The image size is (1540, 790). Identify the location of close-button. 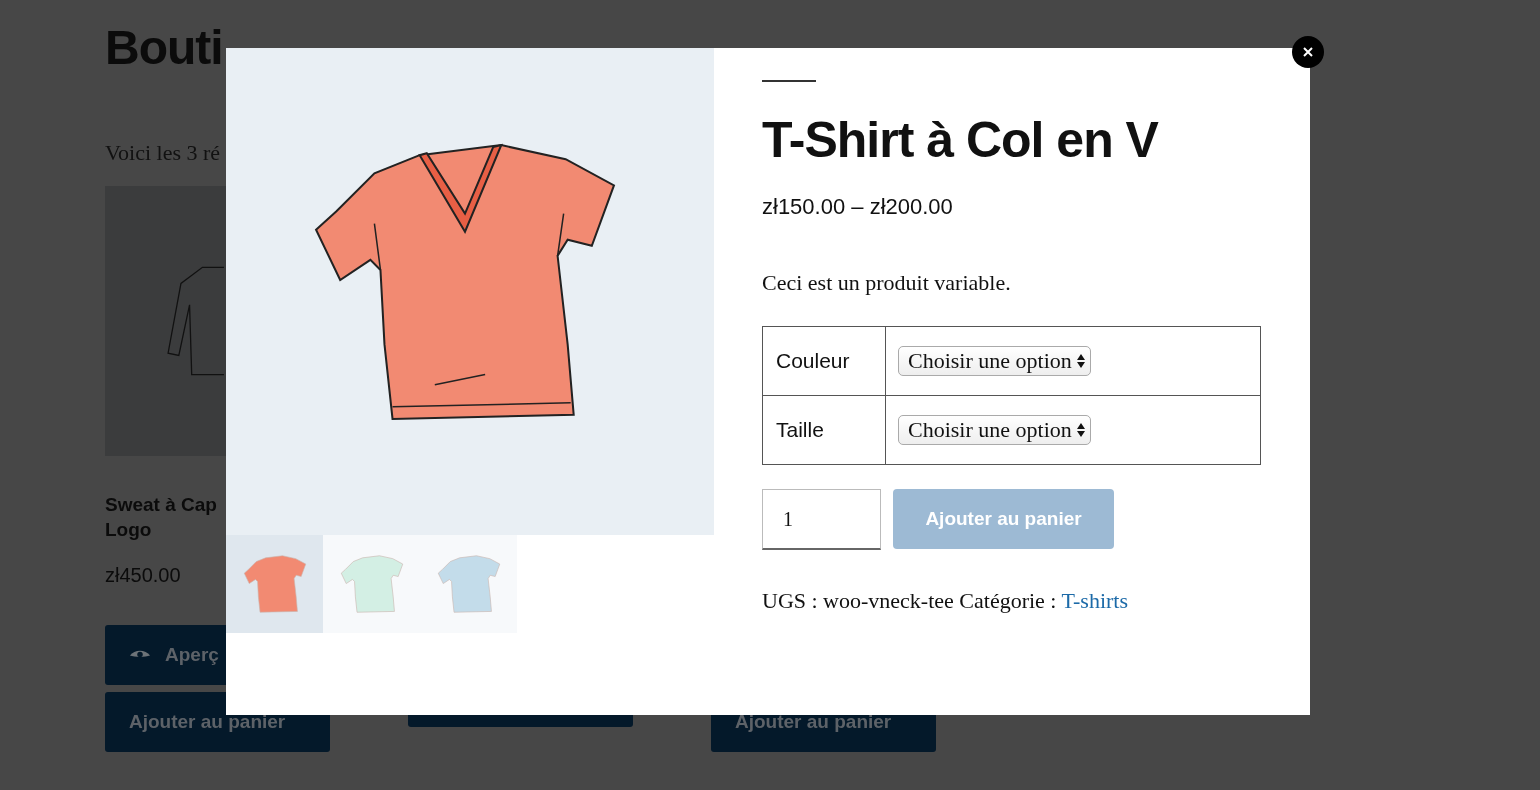
(1308, 52).